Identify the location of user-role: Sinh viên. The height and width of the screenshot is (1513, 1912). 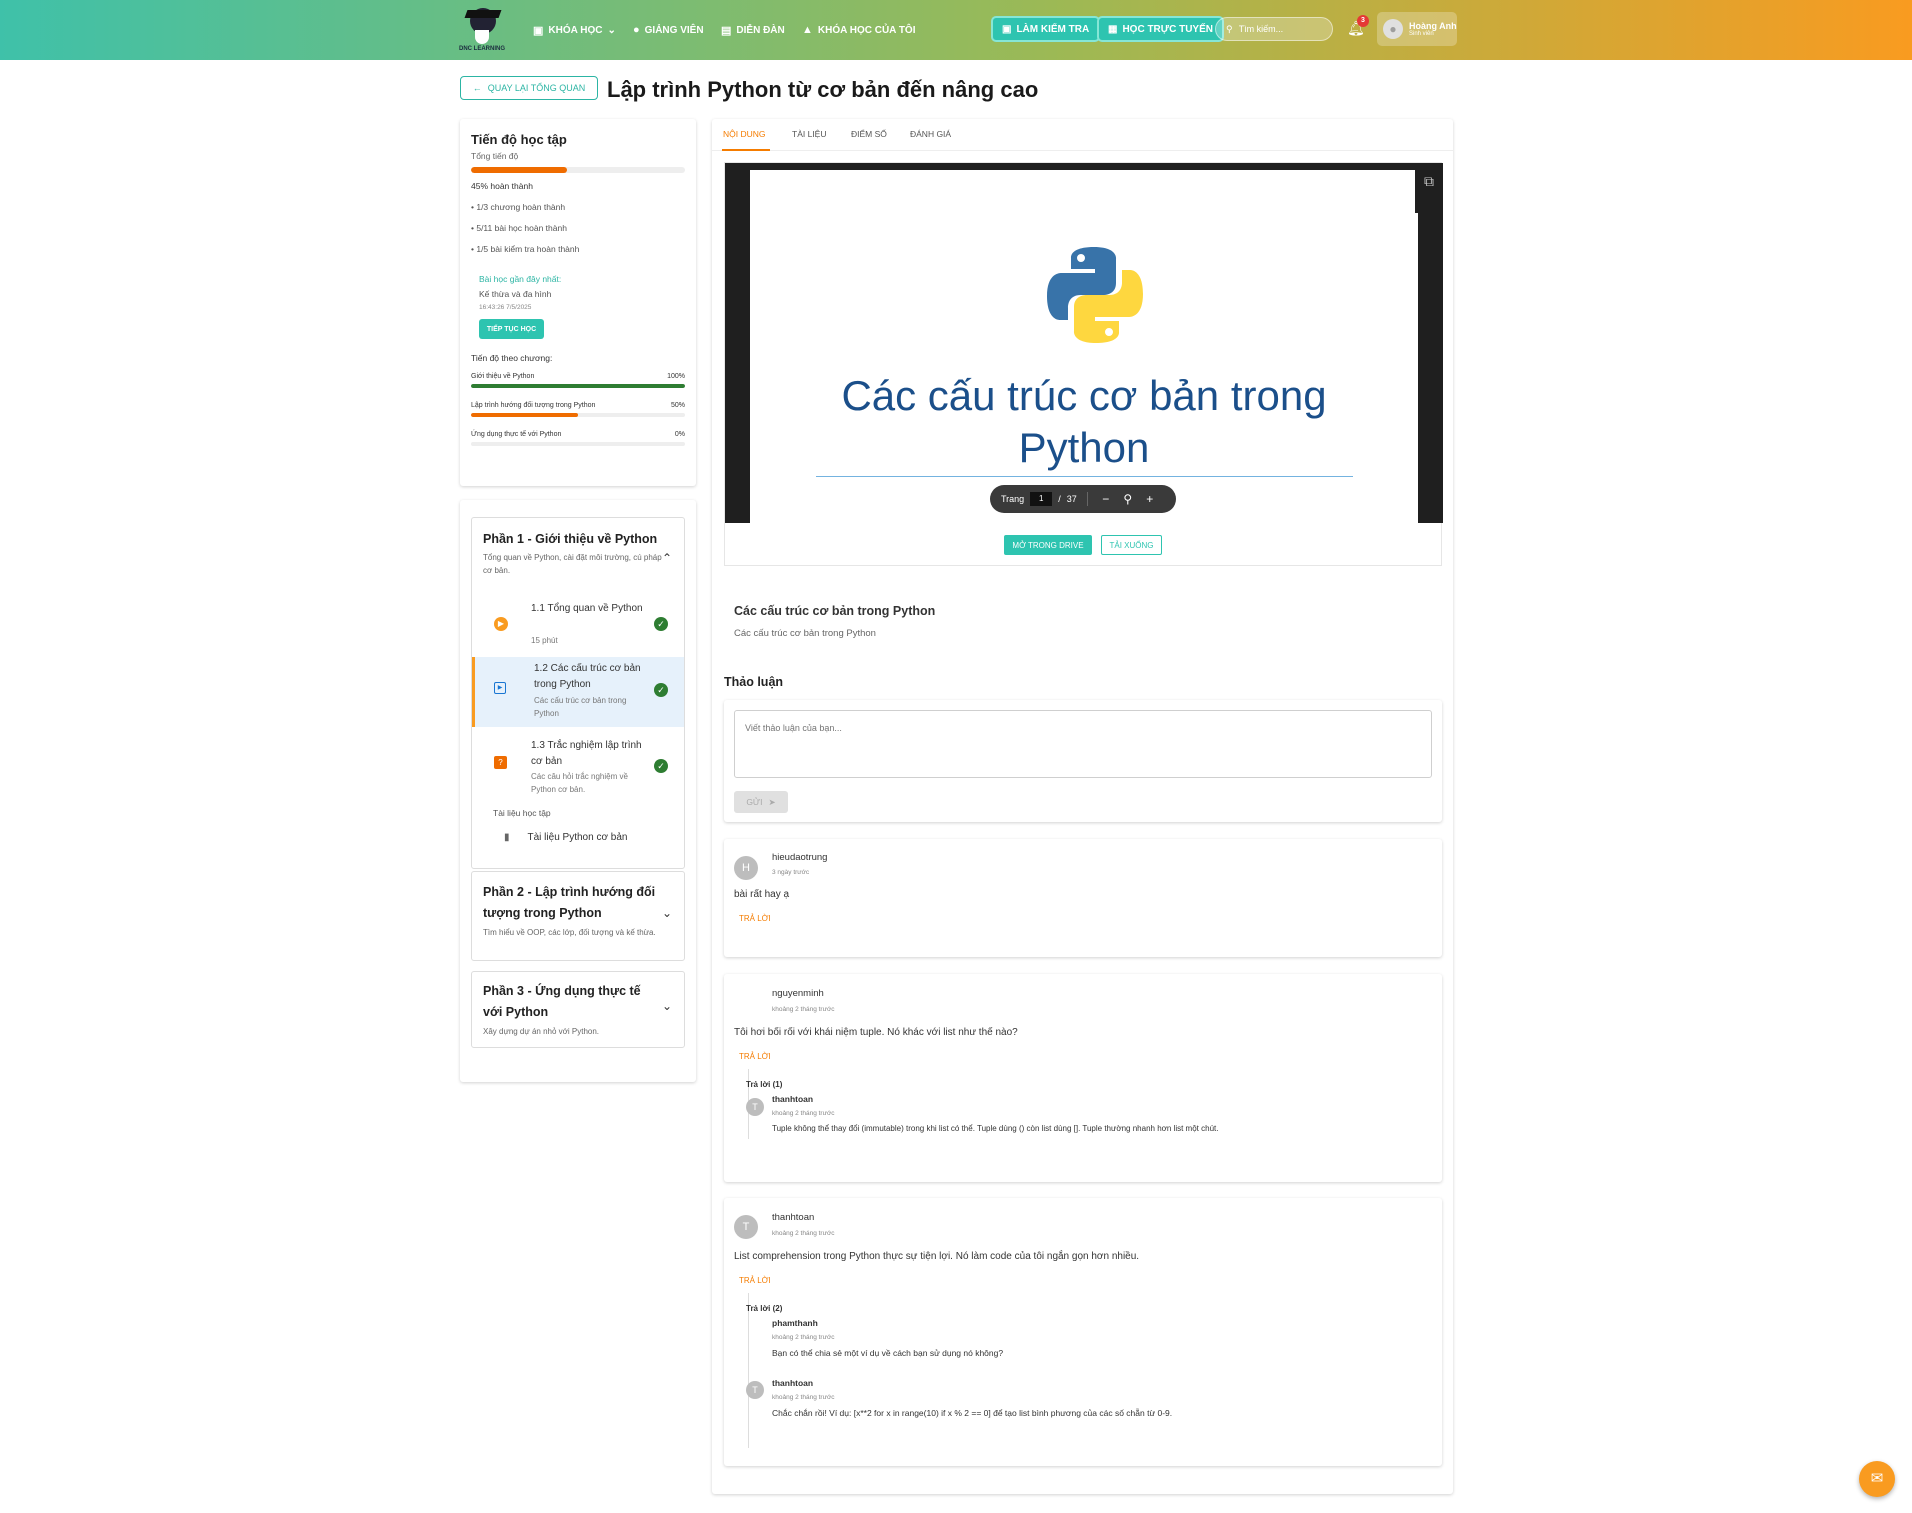
(1421, 34).